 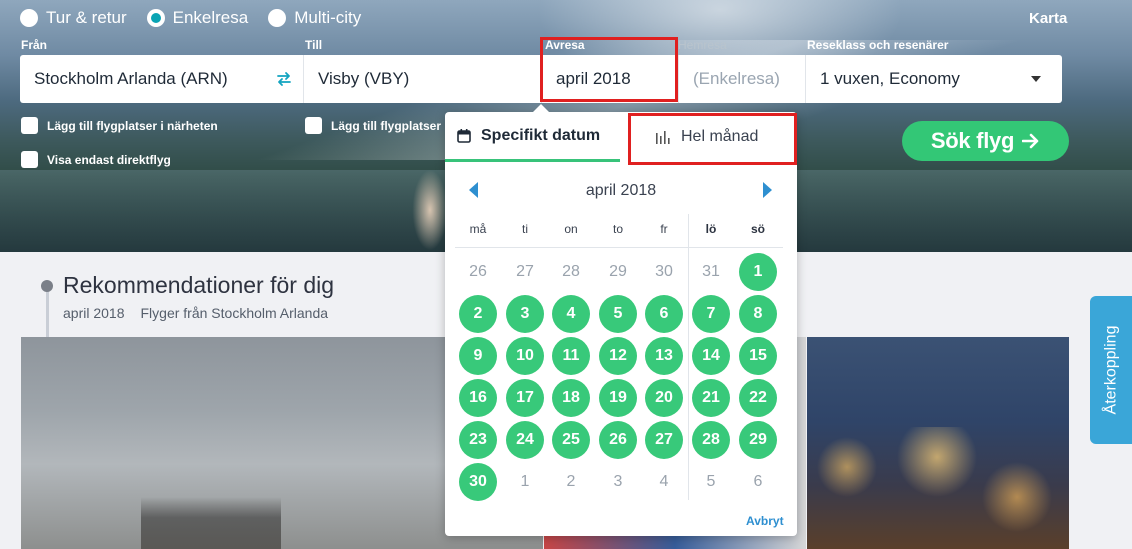 I want to click on feedback-tab: Återkoppling, so click(x=1111, y=370).